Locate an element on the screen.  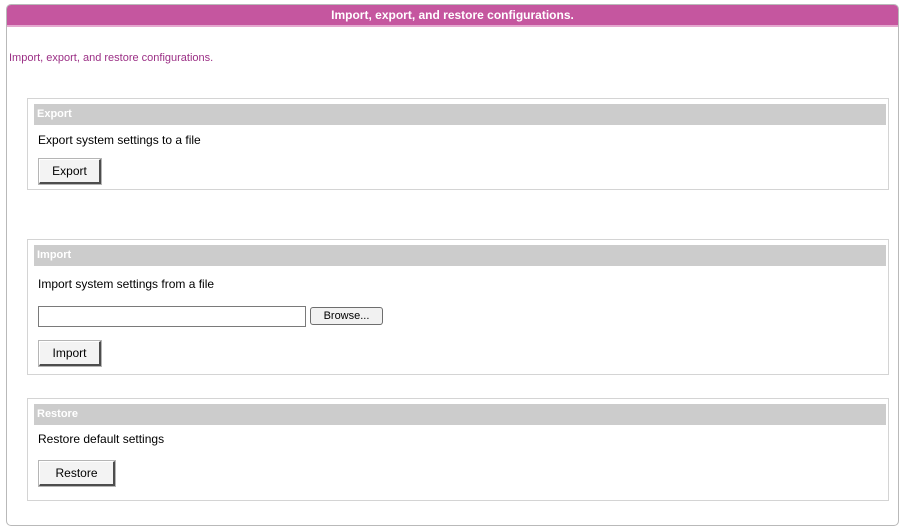
restore-button: Restore is located at coordinates (77, 473).